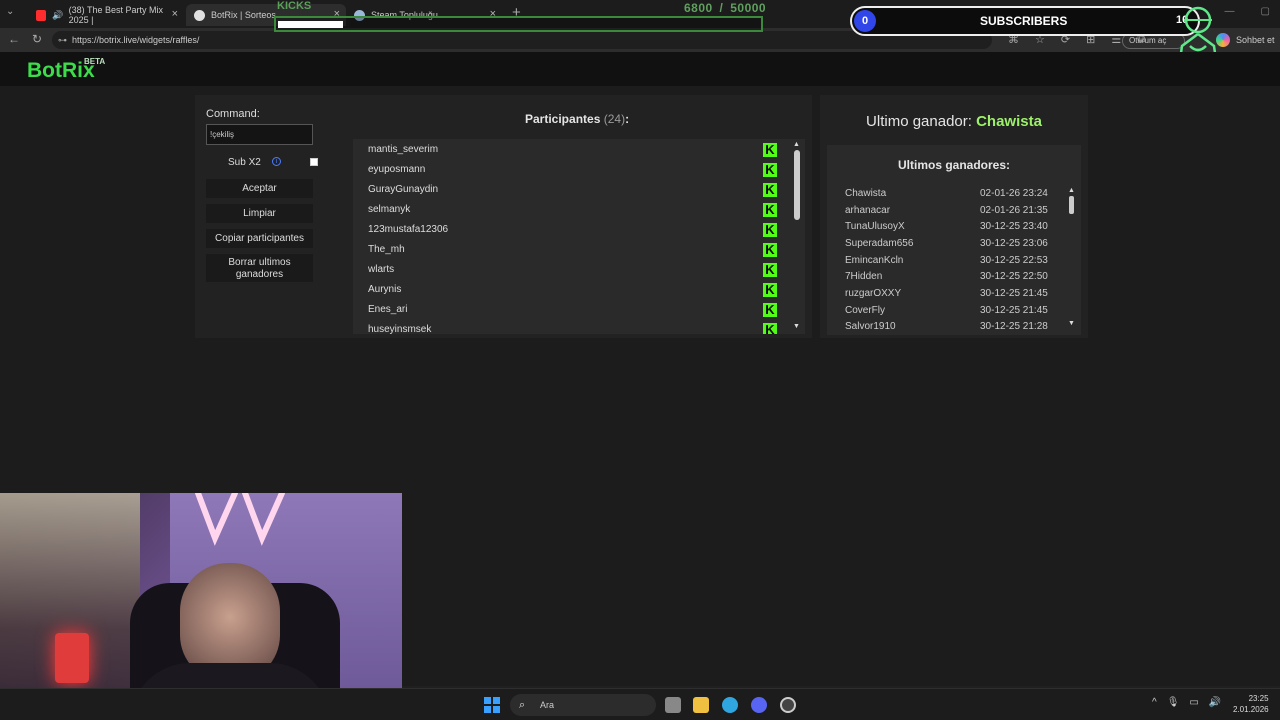 This screenshot has width=1280, height=720. Describe the element at coordinates (1255, 40) in the screenshot. I see `copilot-label: Sohbet et` at that location.